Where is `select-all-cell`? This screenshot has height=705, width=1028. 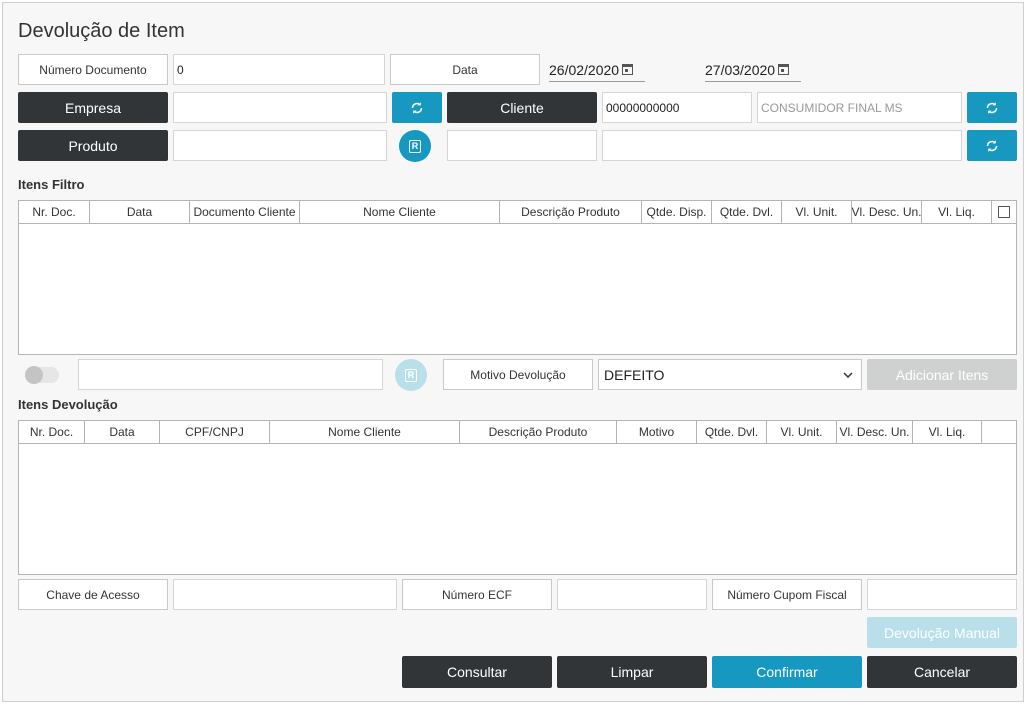 select-all-cell is located at coordinates (1004, 212).